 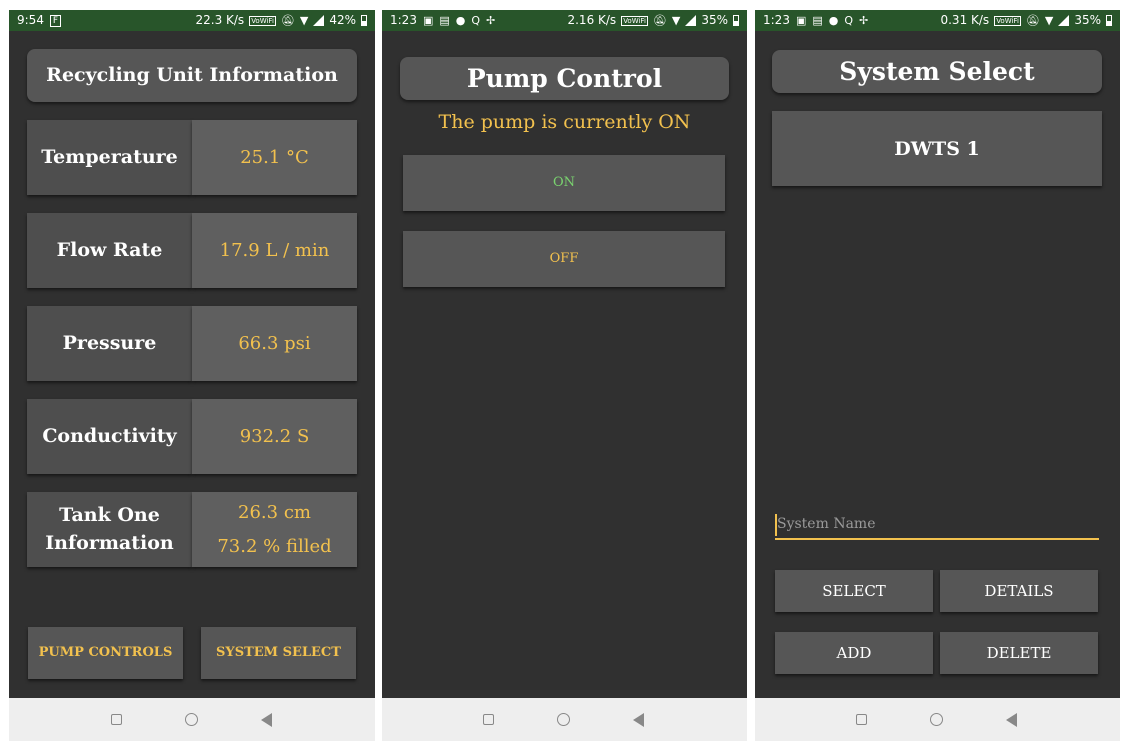 I want to click on temperature-row: Temperature 25.1 °C, so click(x=192, y=157).